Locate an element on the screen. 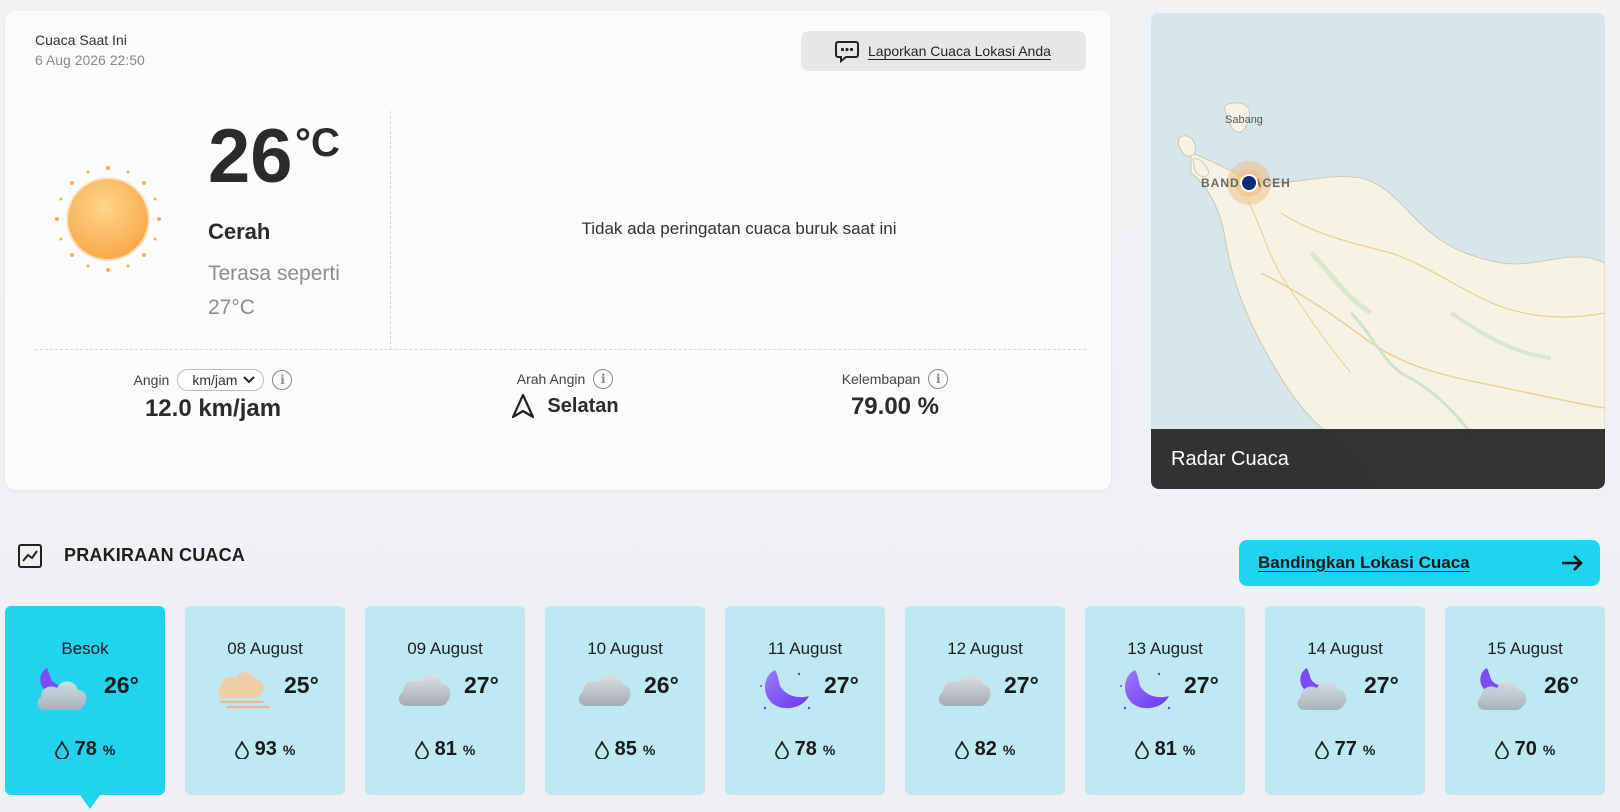 The width and height of the screenshot is (1620, 812). wind-speed-value: 12.0 km/jam is located at coordinates (213, 408).